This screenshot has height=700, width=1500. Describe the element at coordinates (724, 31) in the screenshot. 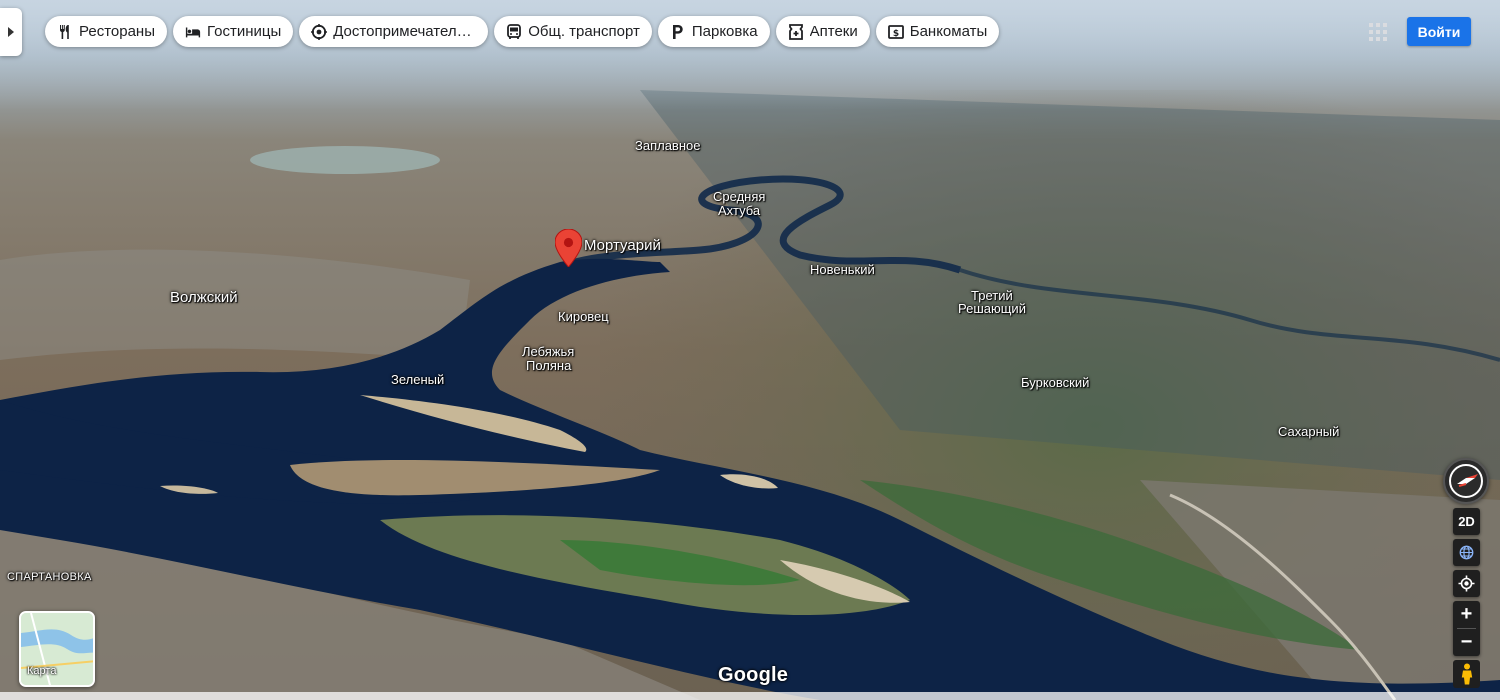

I see `chip-label: Парковка` at that location.